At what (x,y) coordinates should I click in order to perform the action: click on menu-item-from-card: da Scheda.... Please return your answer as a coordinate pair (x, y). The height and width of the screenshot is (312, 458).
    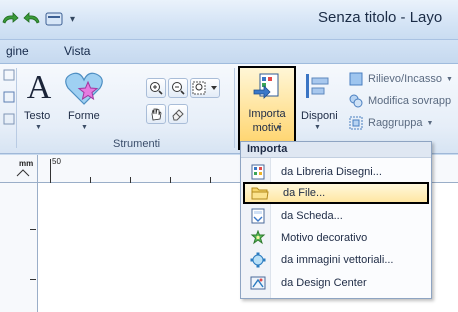
    Looking at the image, I should click on (336, 216).